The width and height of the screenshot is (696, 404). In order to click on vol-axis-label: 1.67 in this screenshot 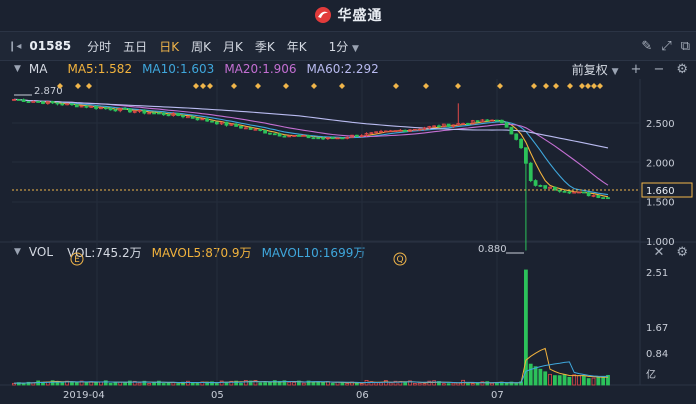, I will do `click(657, 328)`.